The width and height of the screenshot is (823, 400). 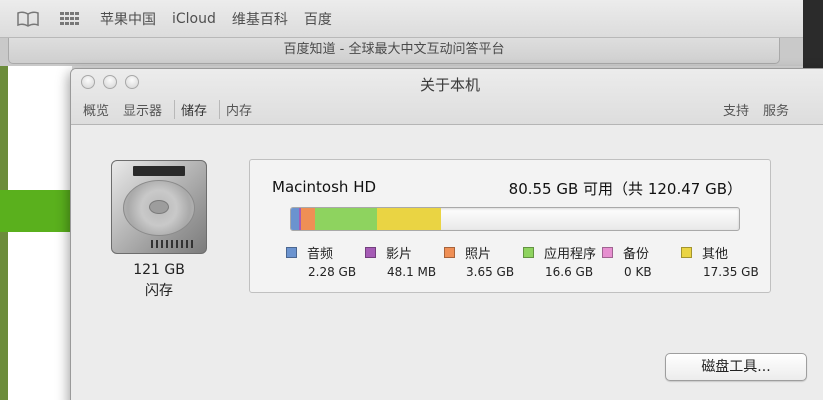 I want to click on legend-size: 3.65 GB, so click(x=490, y=272).